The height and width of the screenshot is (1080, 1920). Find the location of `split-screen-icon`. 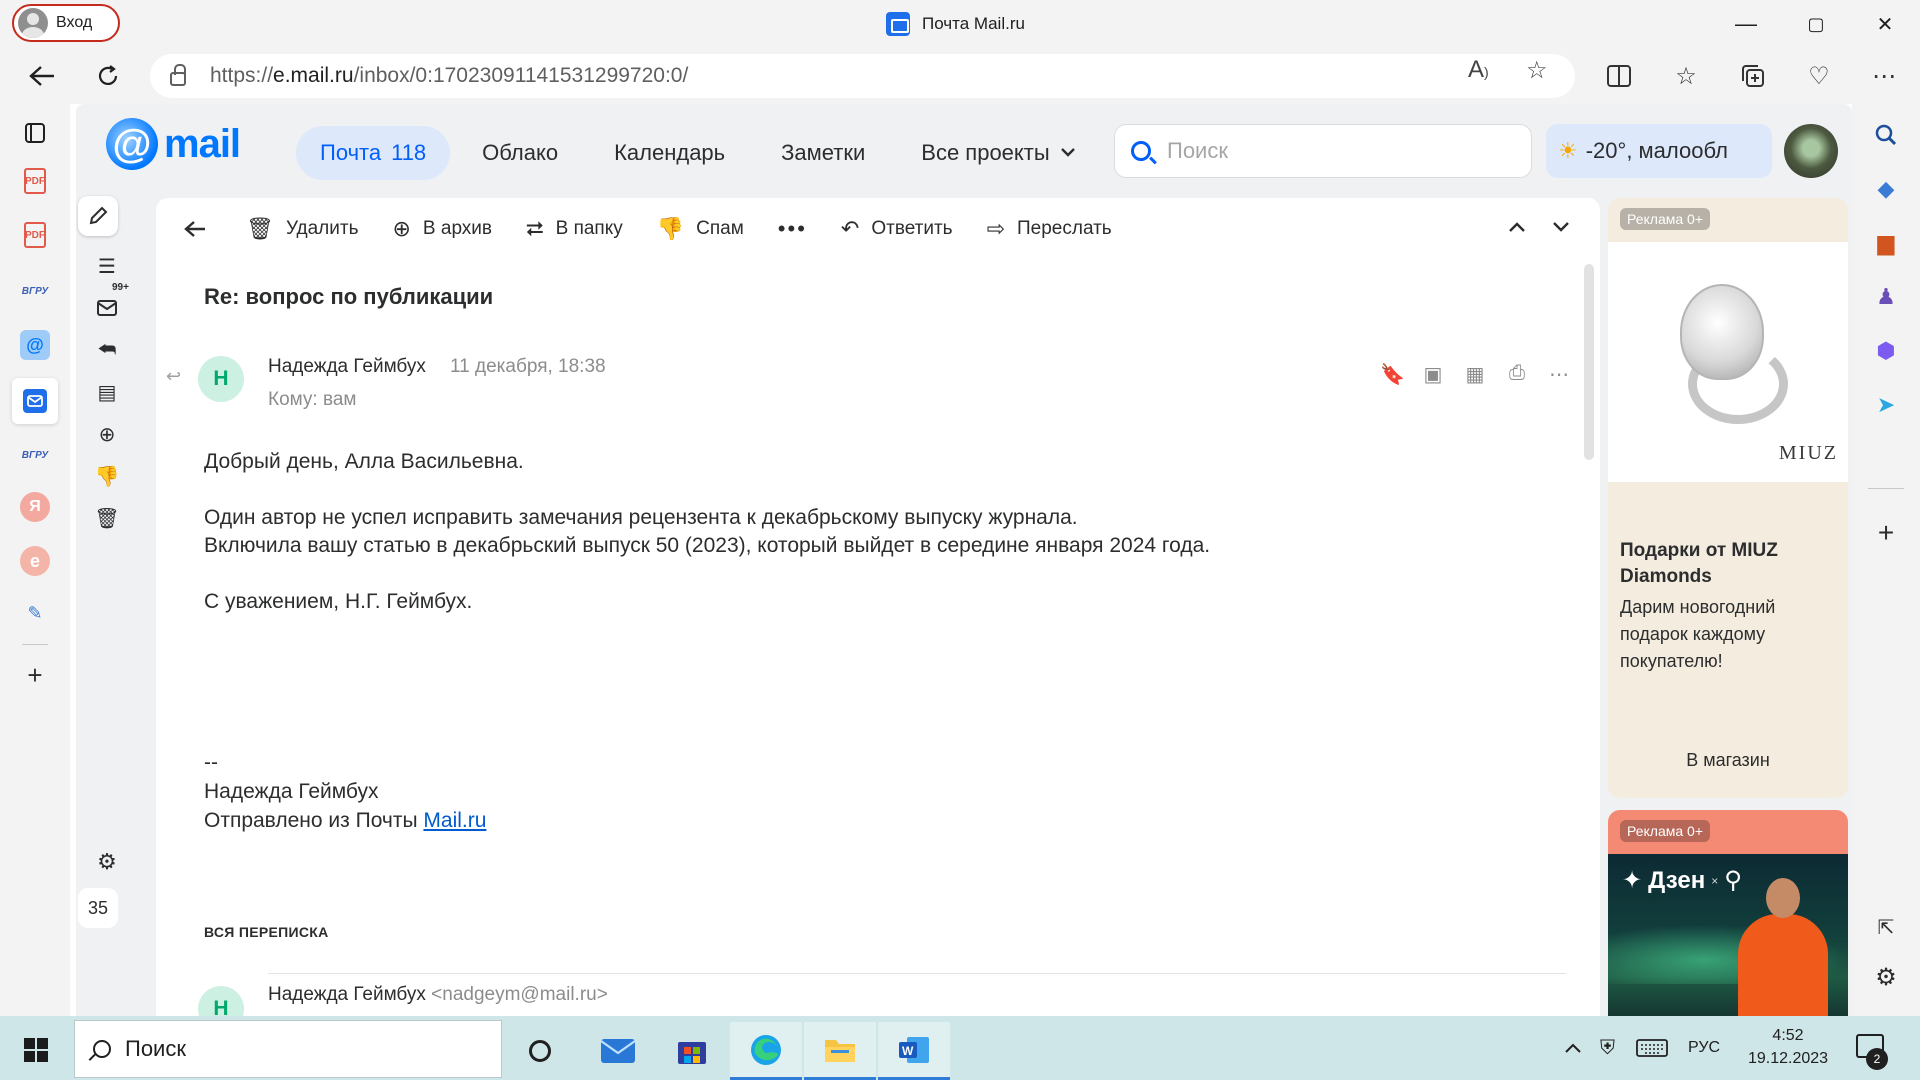

split-screen-icon is located at coordinates (1619, 76).